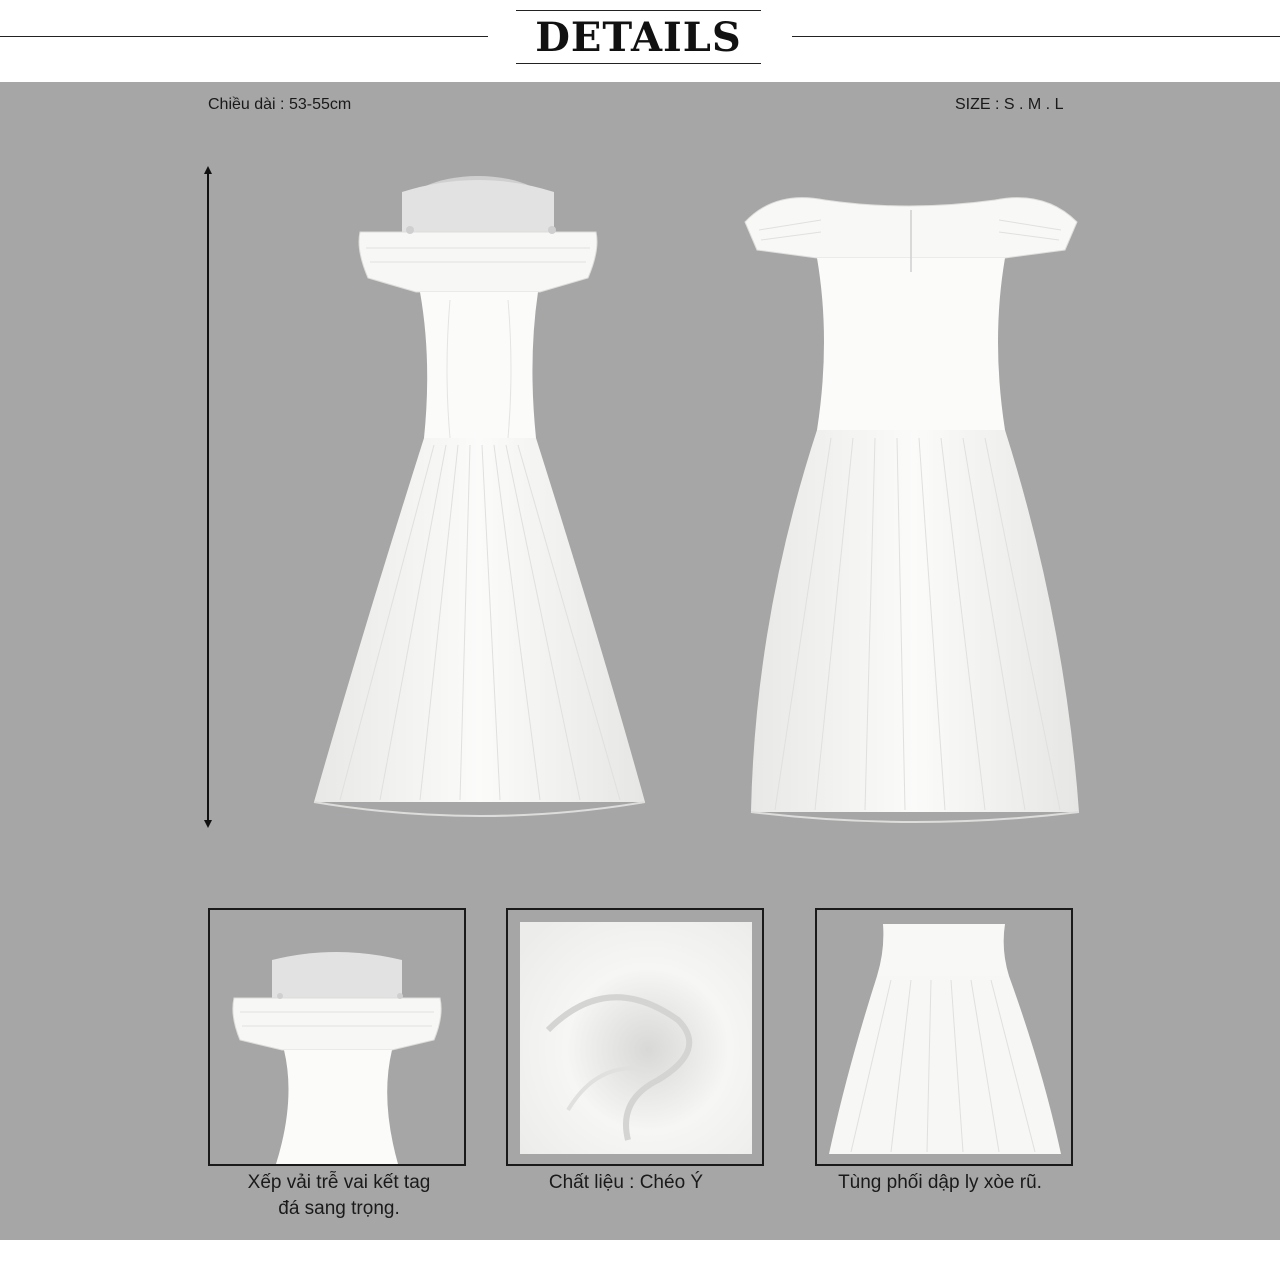 Image resolution: width=1280 pixels, height=1280 pixels. Describe the element at coordinates (339, 1182) in the screenshot. I see `caption-line: Xếp vải trễ vai kết tag` at that location.